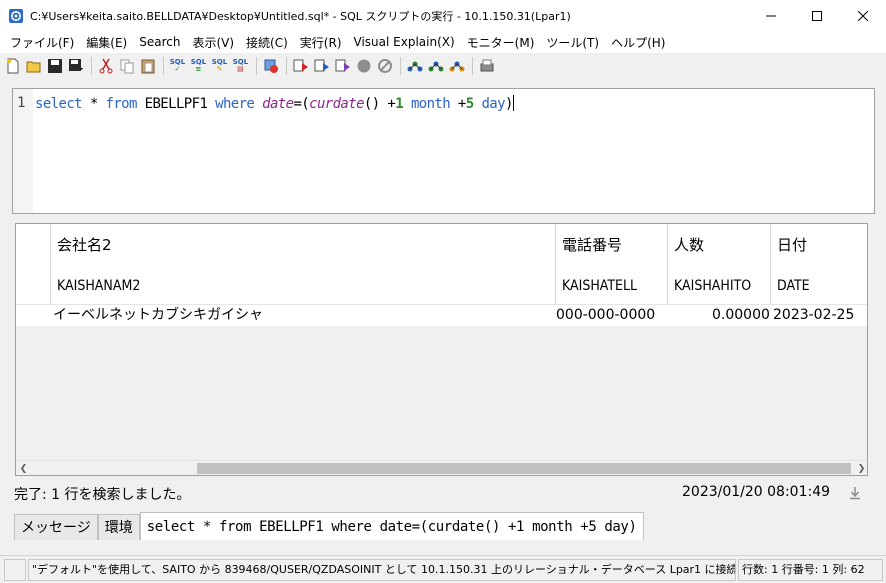  I want to click on sql-text: () +, so click(379, 104).